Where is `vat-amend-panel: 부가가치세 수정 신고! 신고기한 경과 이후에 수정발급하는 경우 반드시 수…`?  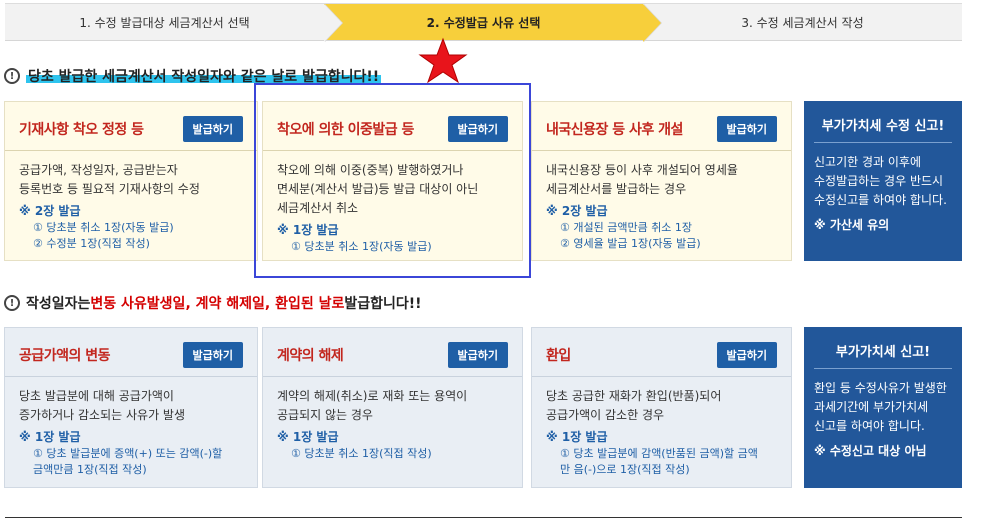 vat-amend-panel: 부가가치세 수정 신고! 신고기한 경과 이후에 수정발급하는 경우 반드시 수… is located at coordinates (883, 181).